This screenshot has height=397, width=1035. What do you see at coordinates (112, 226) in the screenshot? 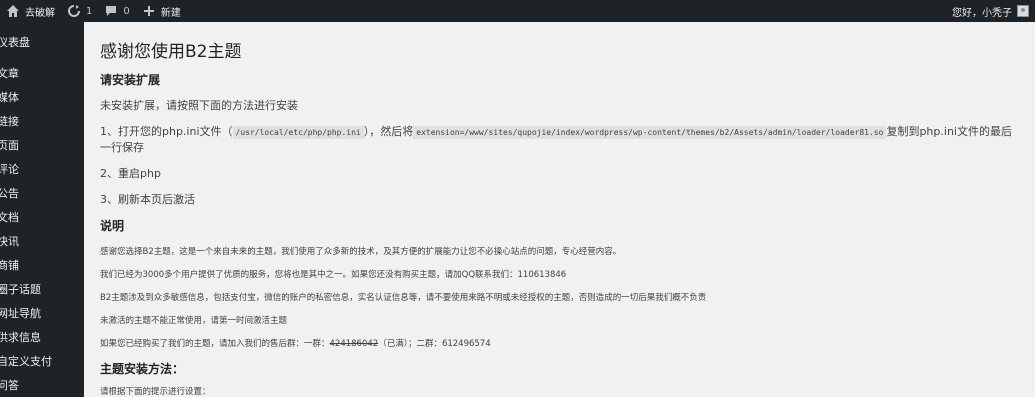
I see `notes-heading: 说明` at bounding box center [112, 226].